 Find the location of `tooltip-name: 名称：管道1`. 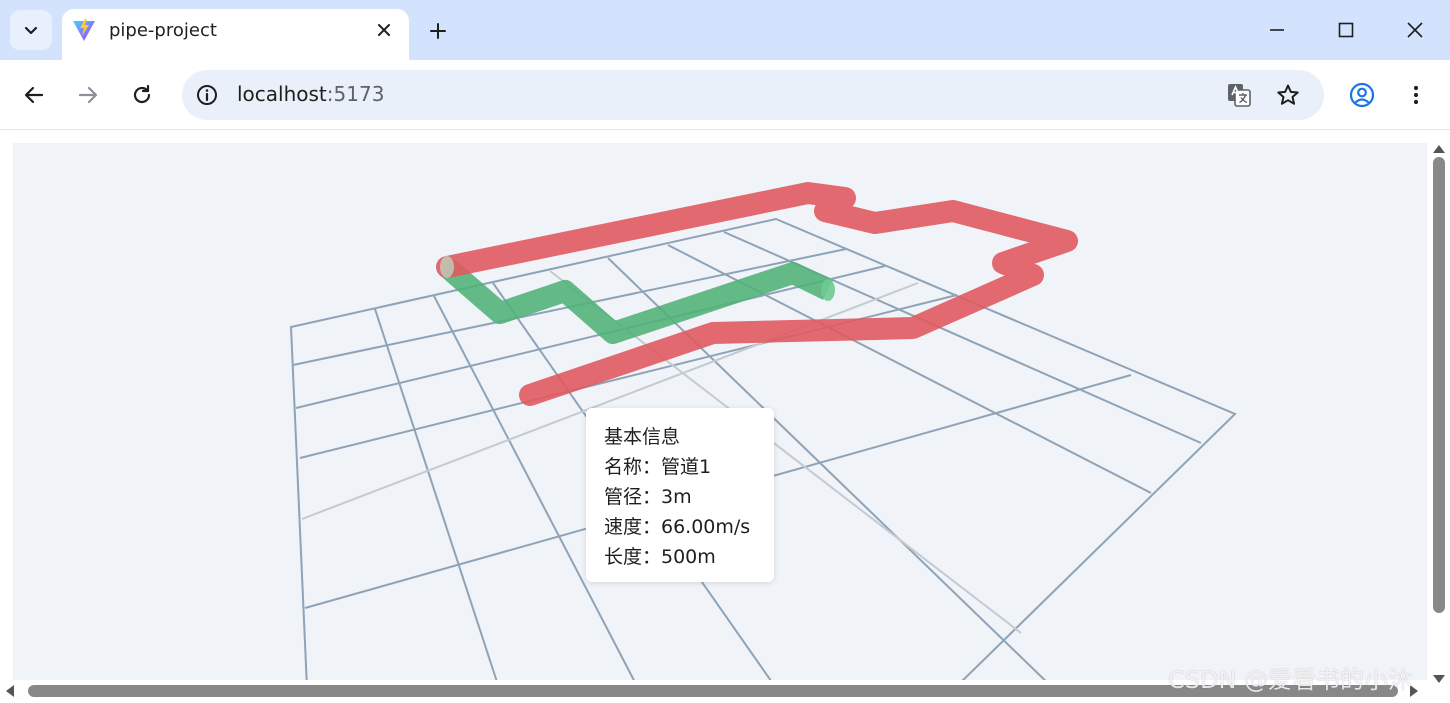

tooltip-name: 名称：管道1 is located at coordinates (658, 467).